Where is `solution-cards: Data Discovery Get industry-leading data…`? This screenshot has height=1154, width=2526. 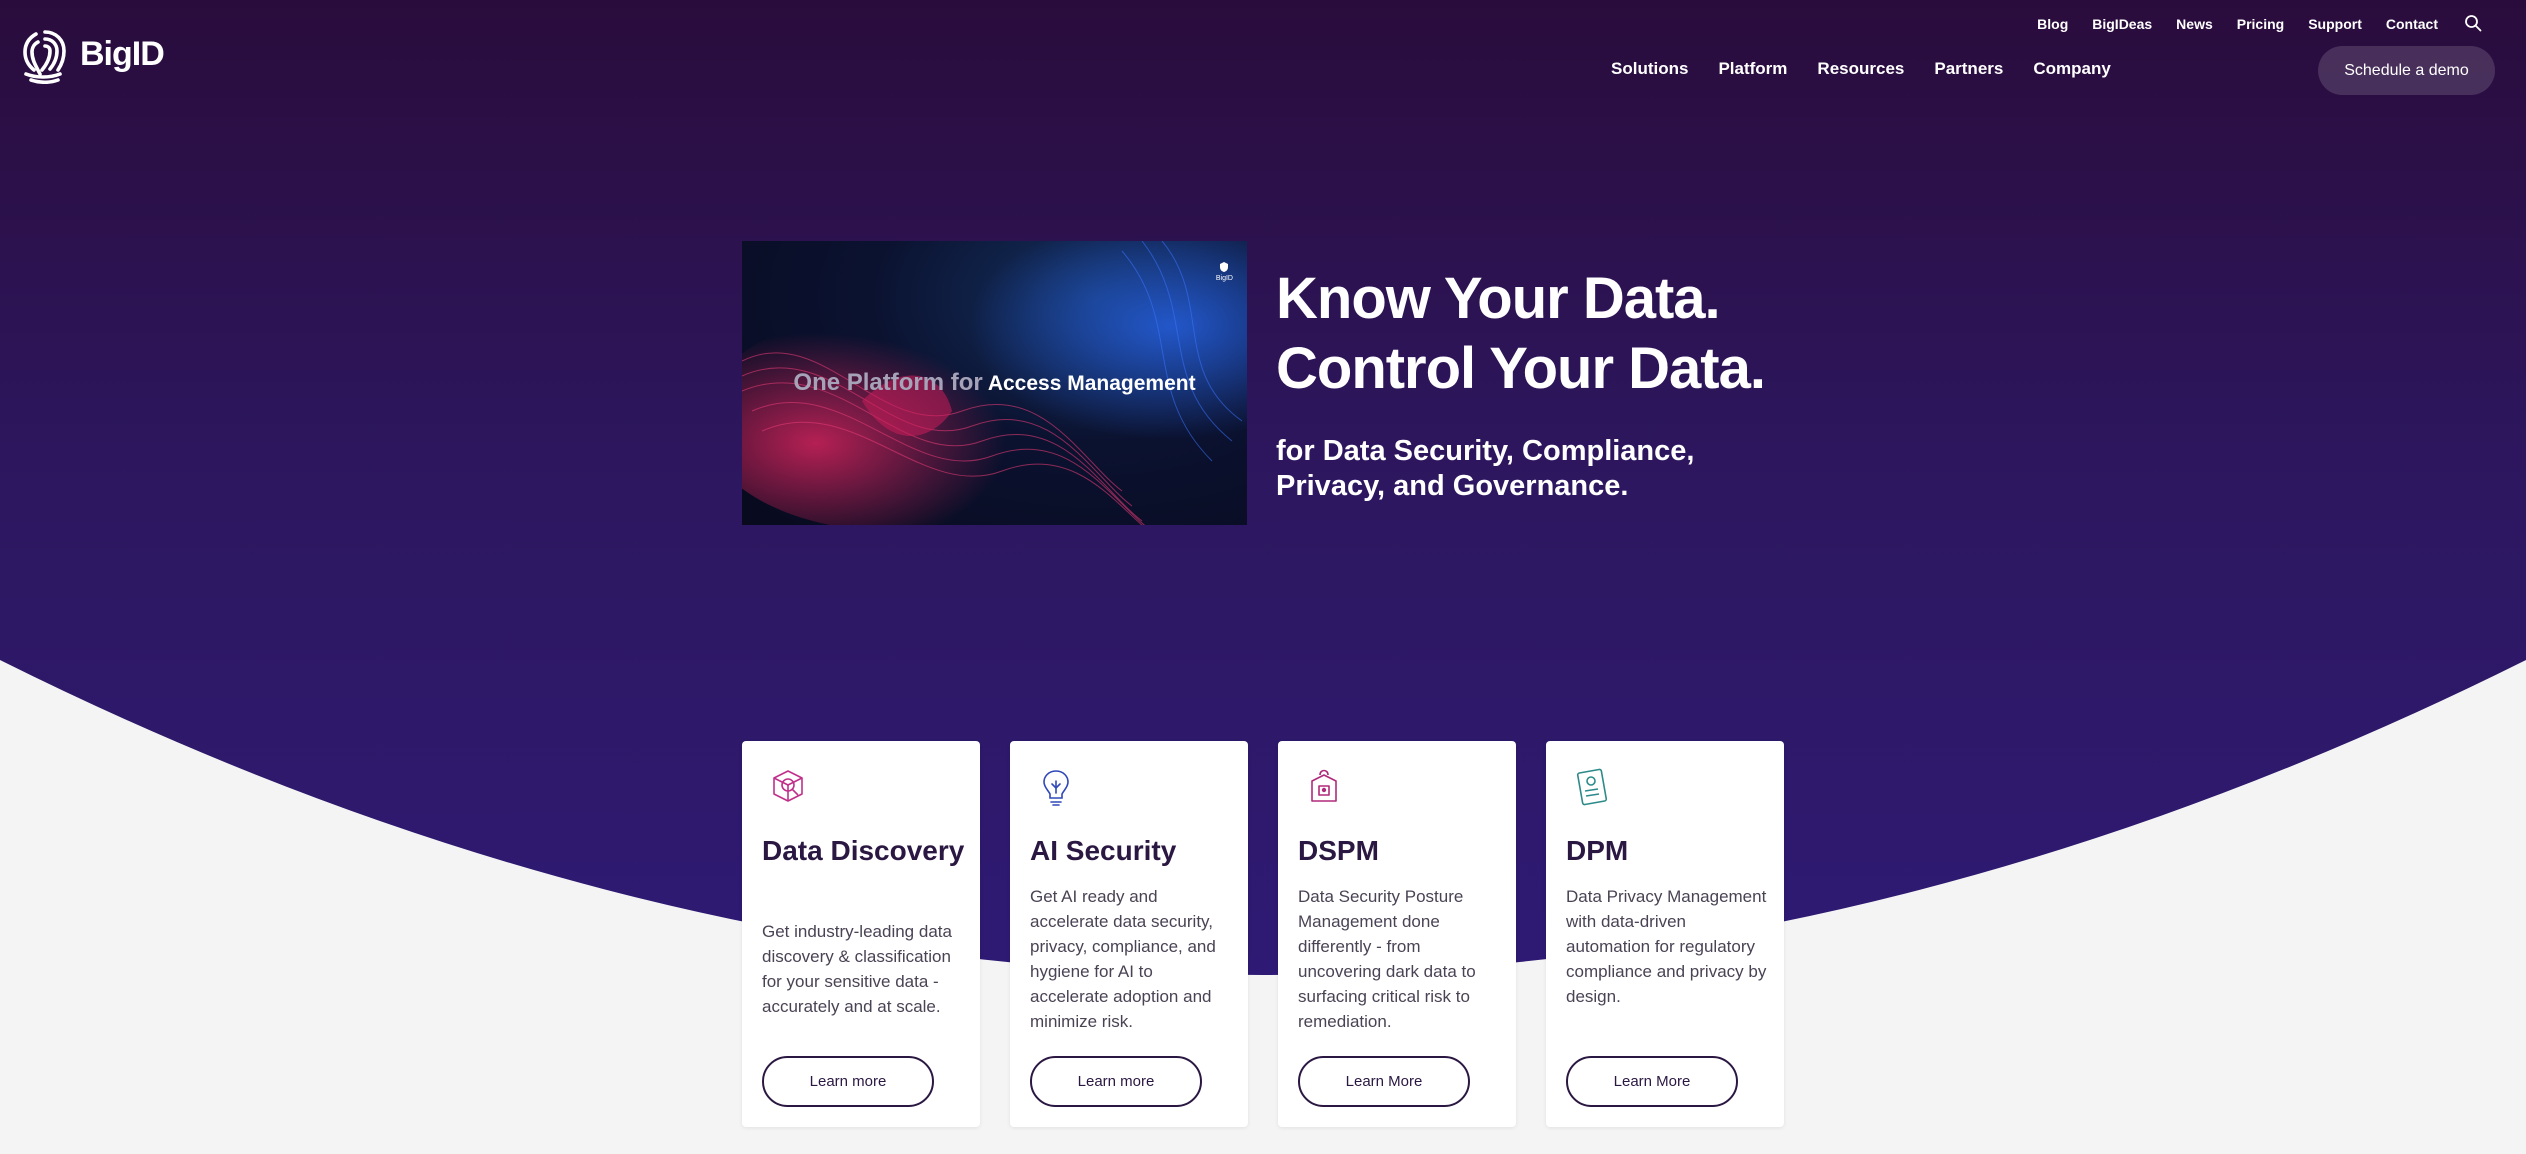
solution-cards: Data Discovery Get industry-leading data… is located at coordinates (1263, 934).